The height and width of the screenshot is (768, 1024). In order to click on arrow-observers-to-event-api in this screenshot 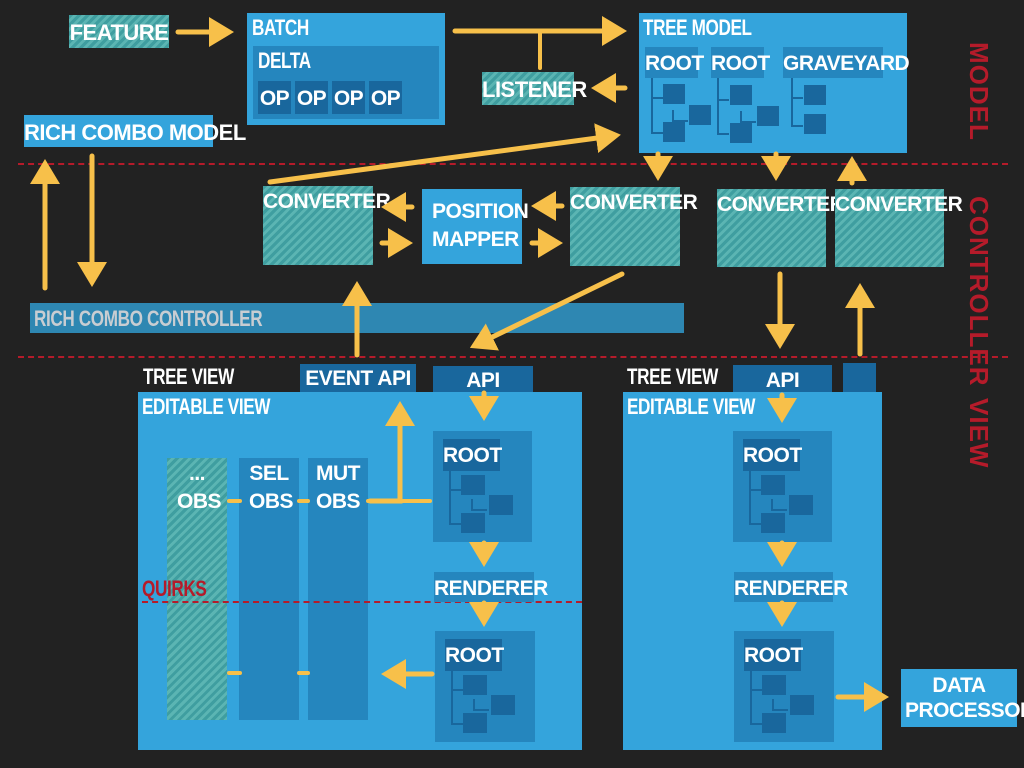, I will do `click(391, 452)`.